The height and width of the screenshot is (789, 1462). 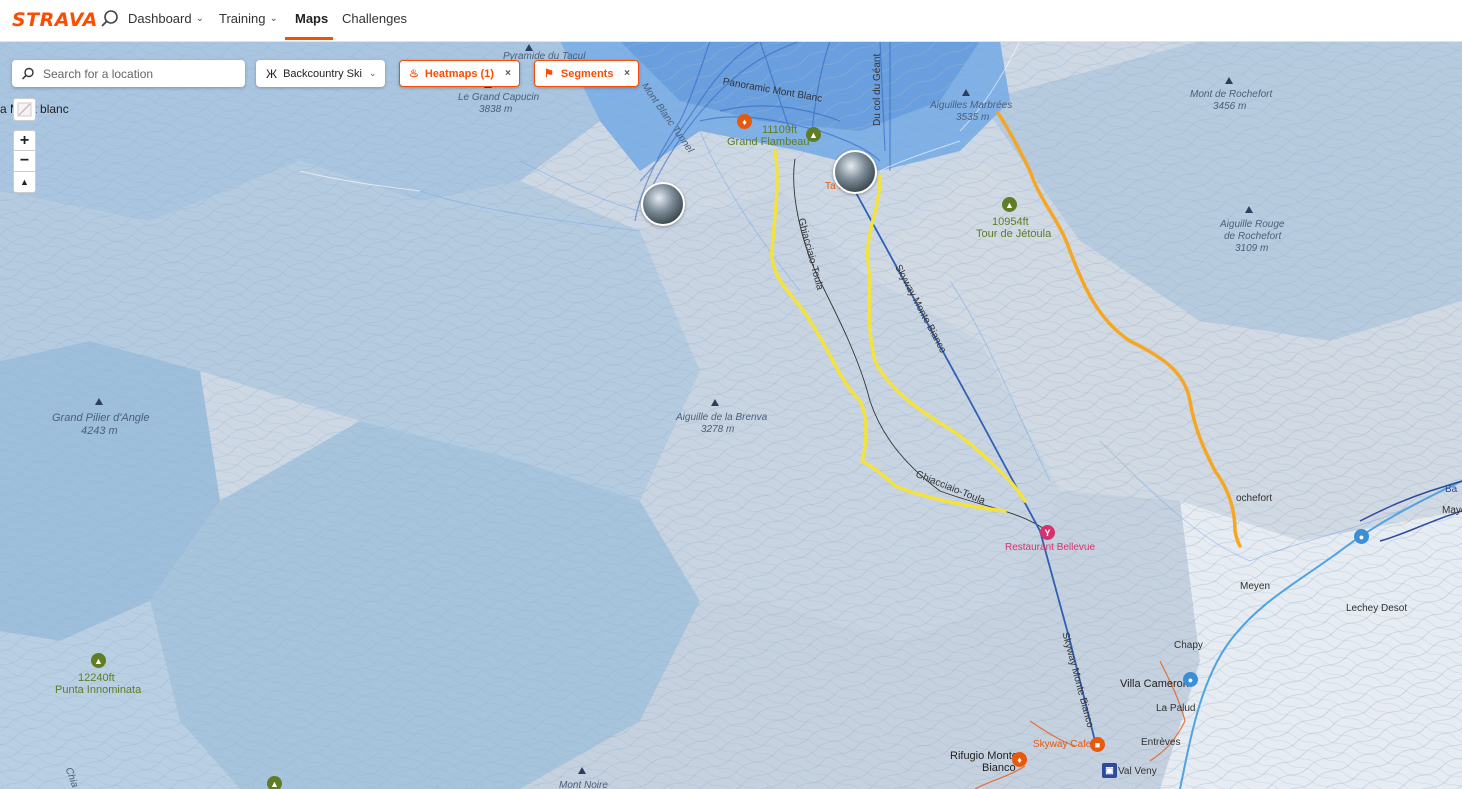 I want to click on place-label-la-palud: La Palud, so click(x=1176, y=708).